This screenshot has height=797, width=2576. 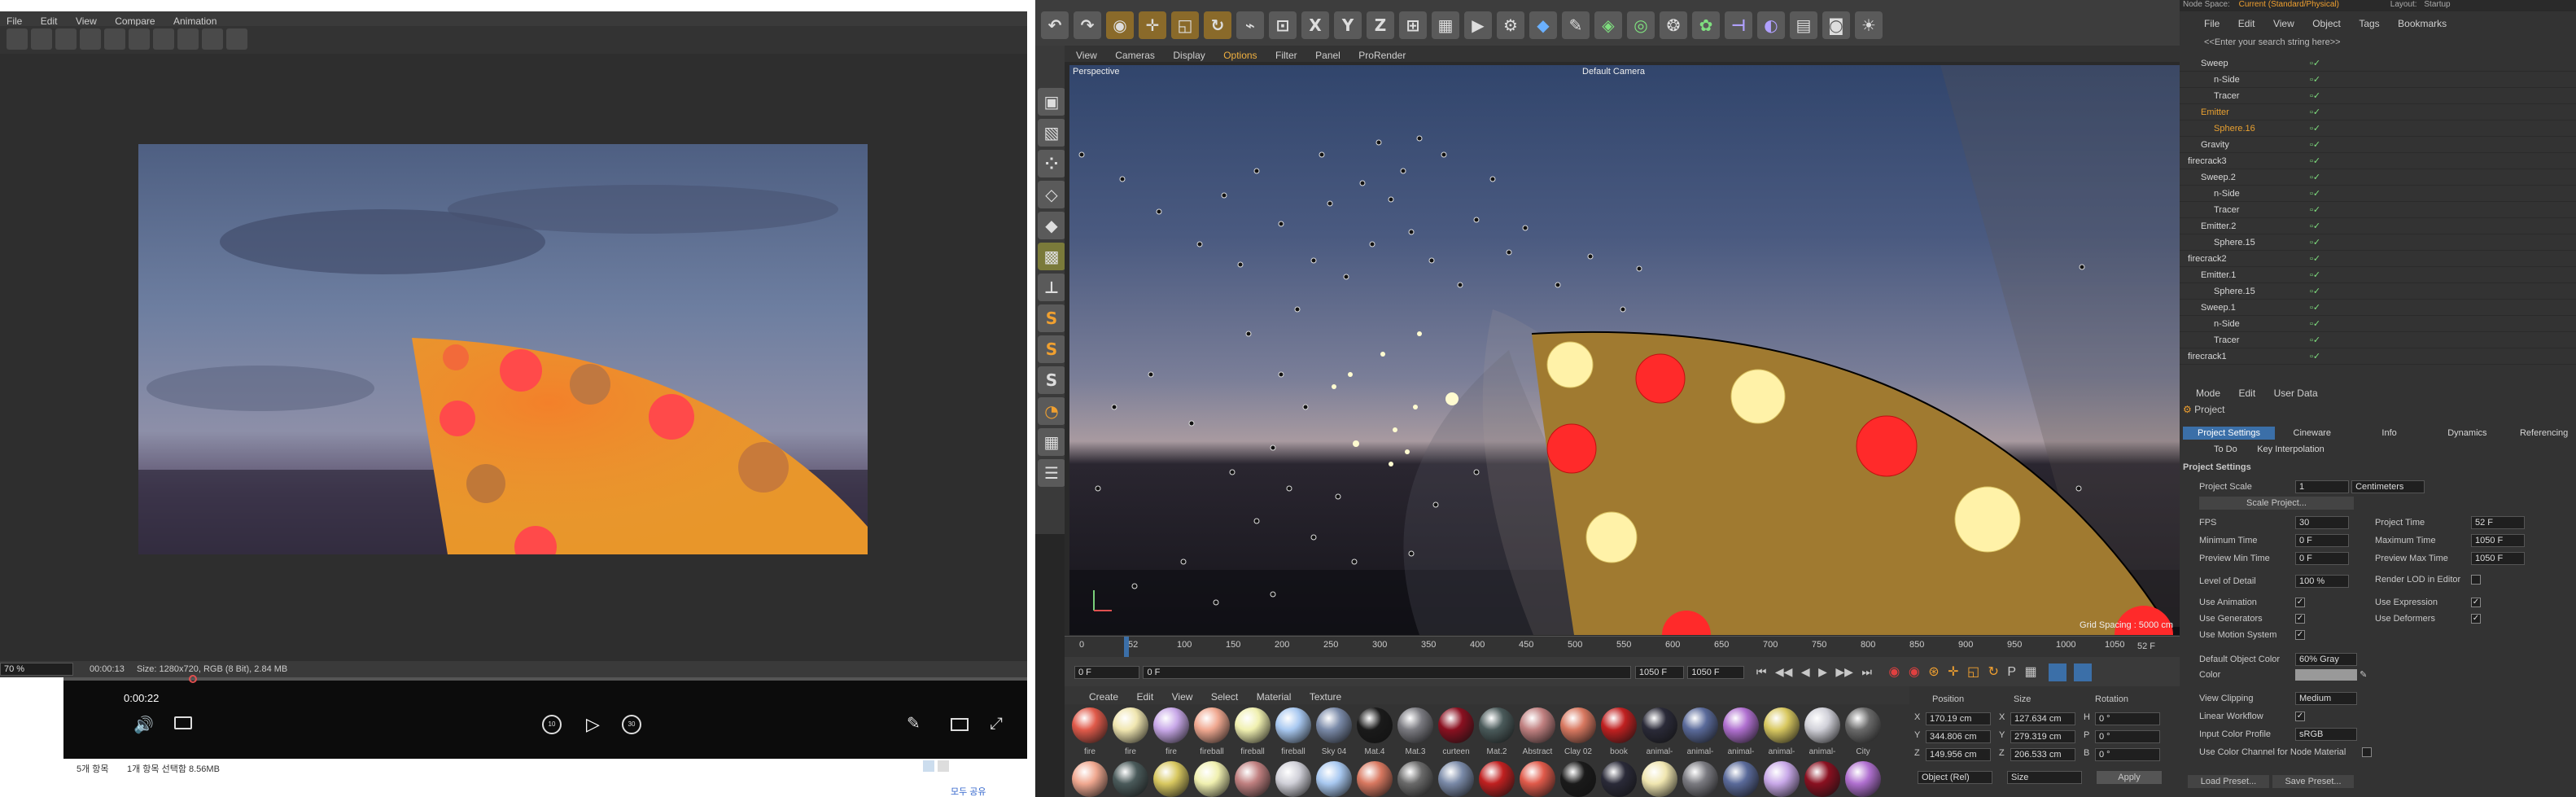 I want to click on eyedropper-icon: ✎, so click(x=2363, y=675).